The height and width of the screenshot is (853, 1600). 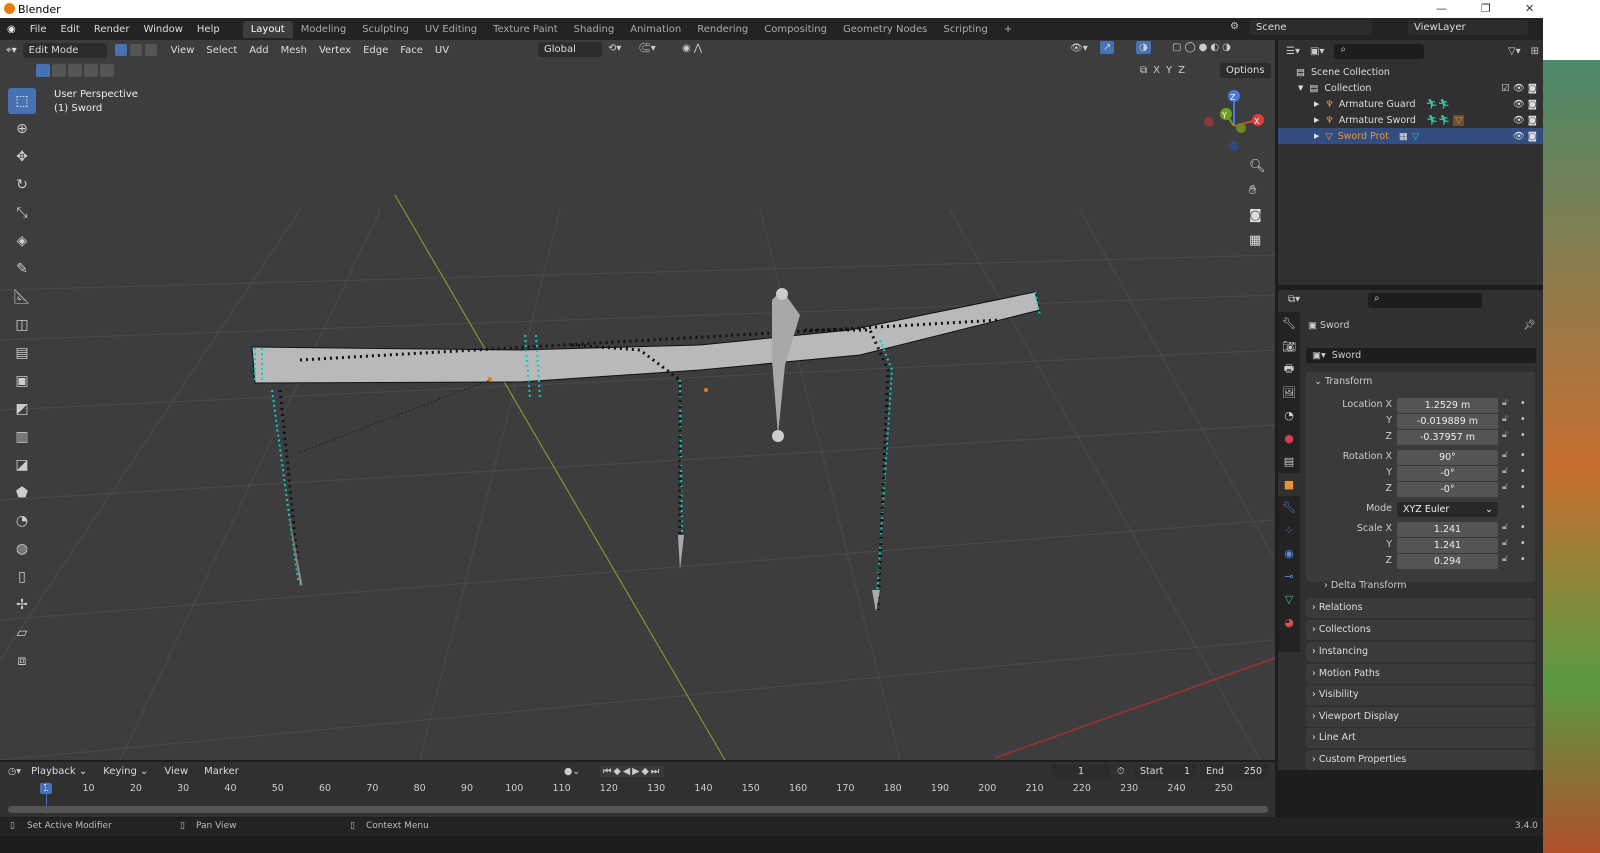 I want to click on panel-relations: › Relations, so click(x=1420, y=608).